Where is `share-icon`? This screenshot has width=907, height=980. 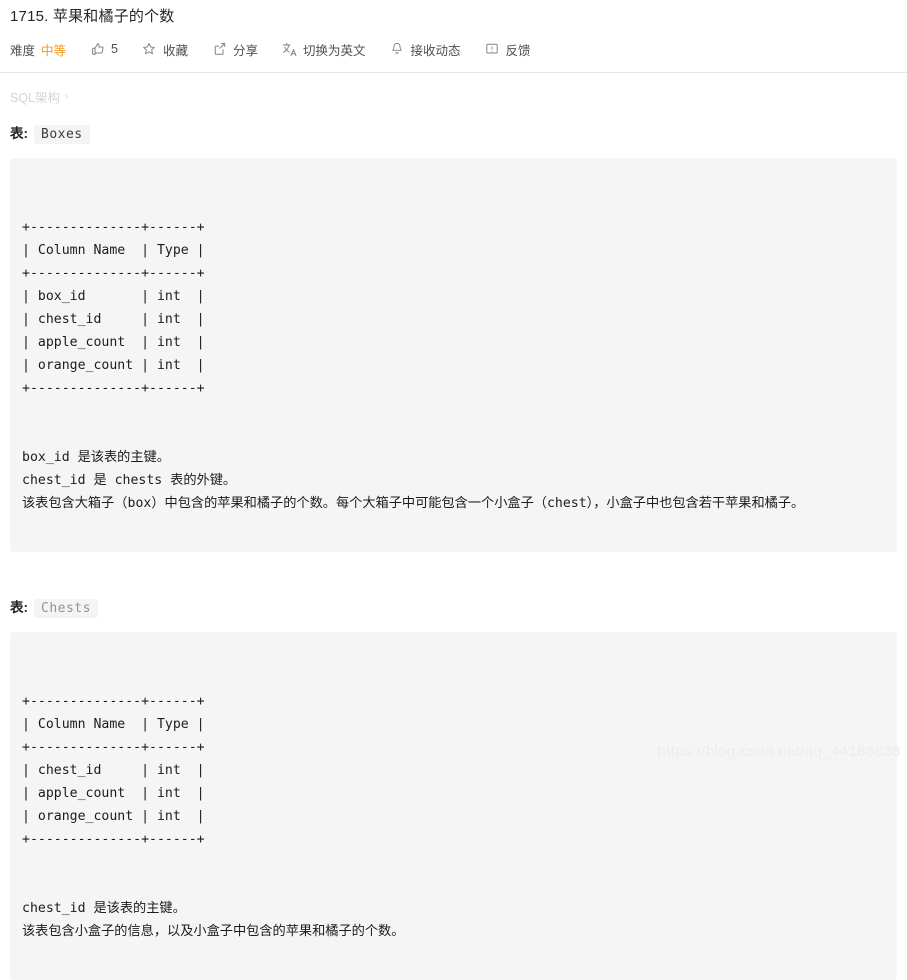
share-icon is located at coordinates (219, 49).